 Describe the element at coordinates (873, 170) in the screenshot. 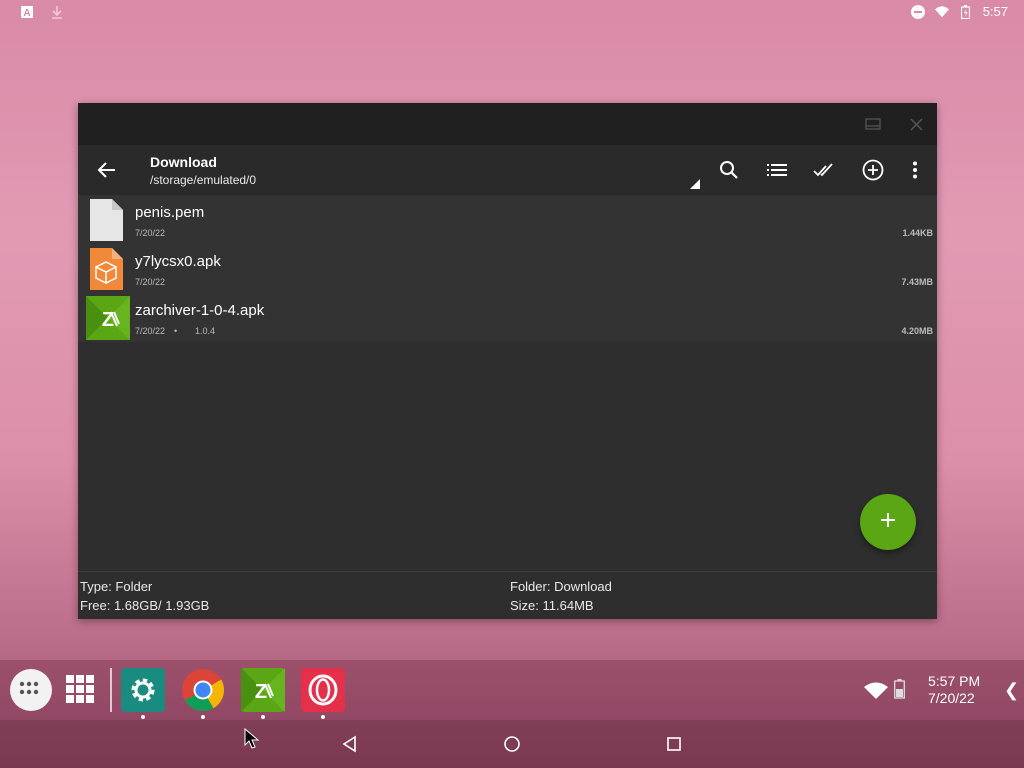

I see `add-circle-icon` at that location.